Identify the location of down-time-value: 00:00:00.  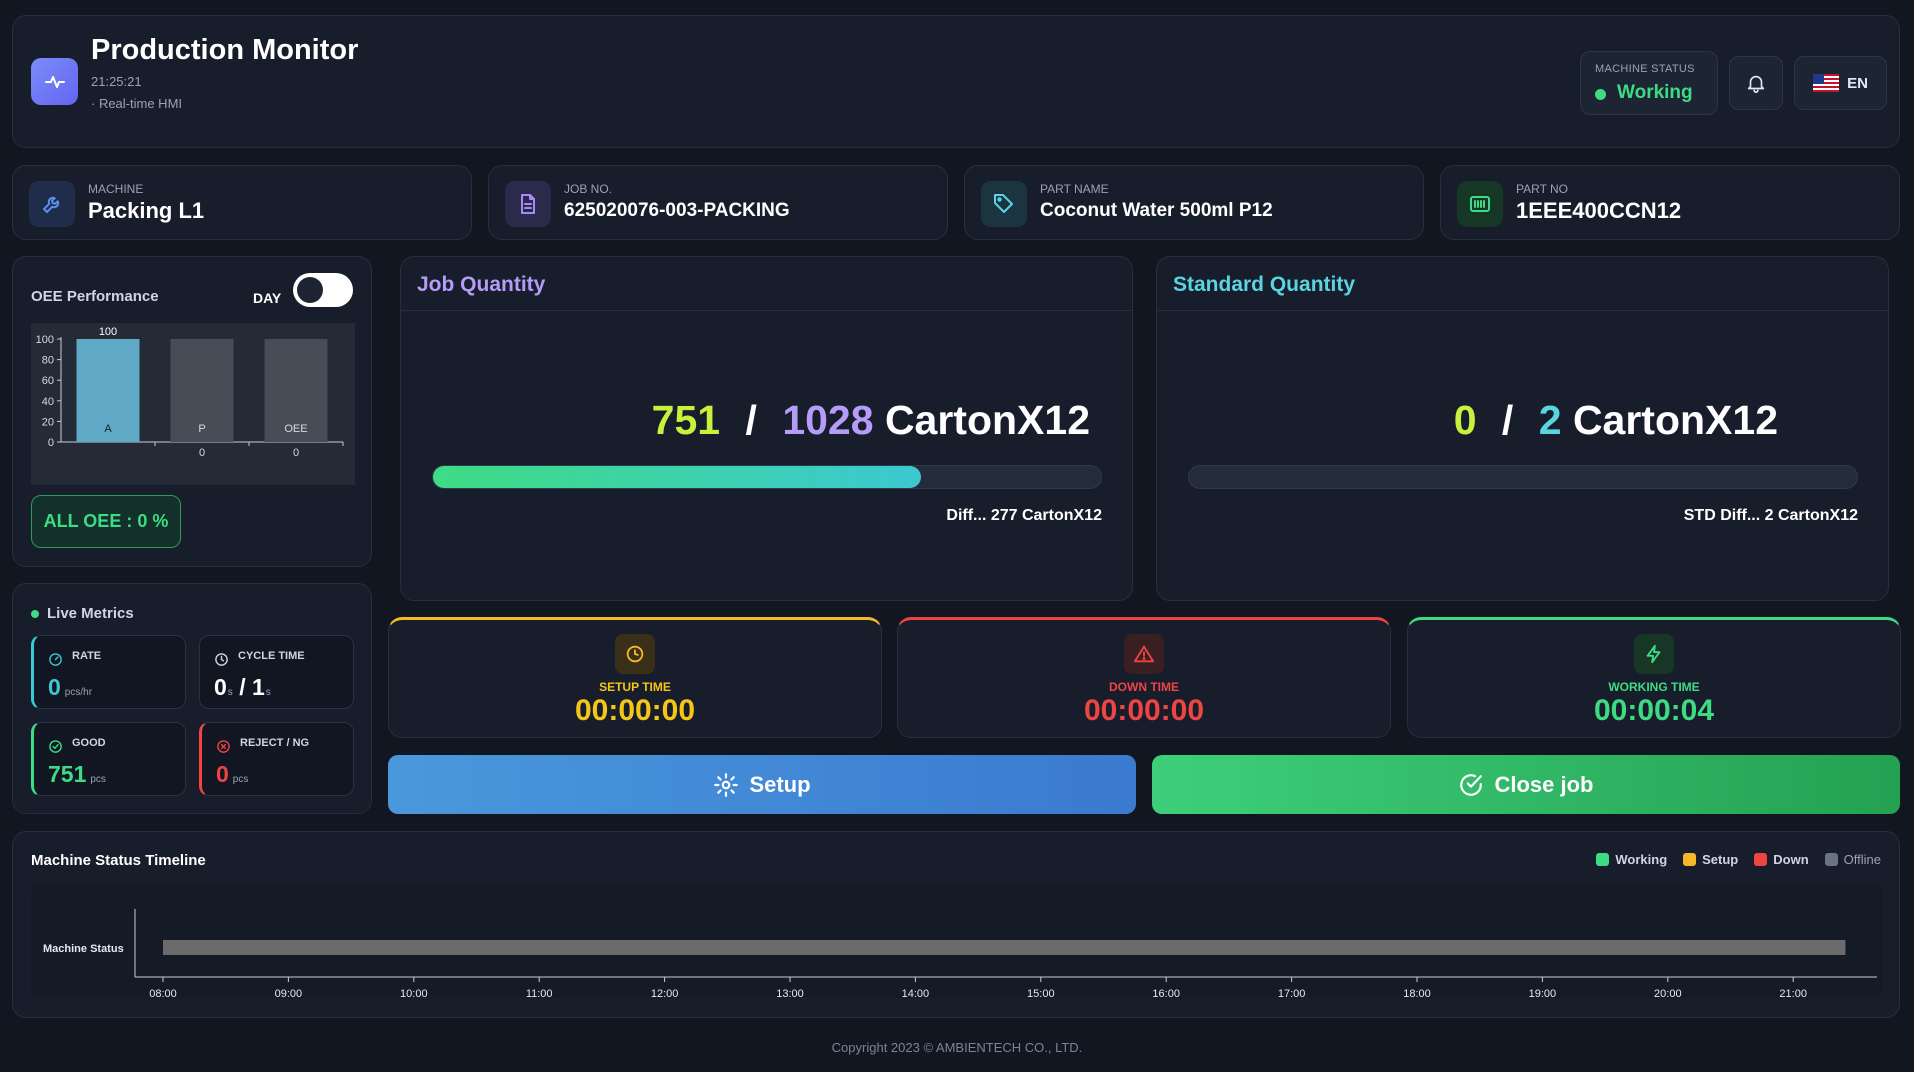
(1144, 710).